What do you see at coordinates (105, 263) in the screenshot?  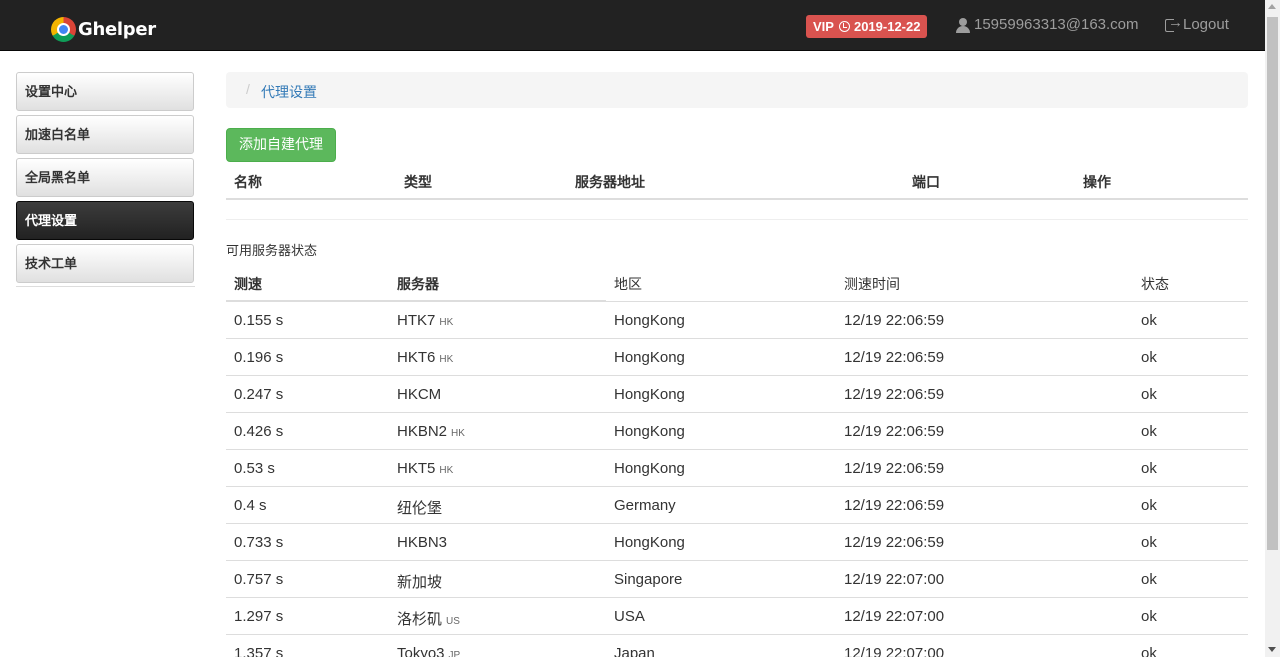 I see `sidebar-item-tech-tickets: 技术工单` at bounding box center [105, 263].